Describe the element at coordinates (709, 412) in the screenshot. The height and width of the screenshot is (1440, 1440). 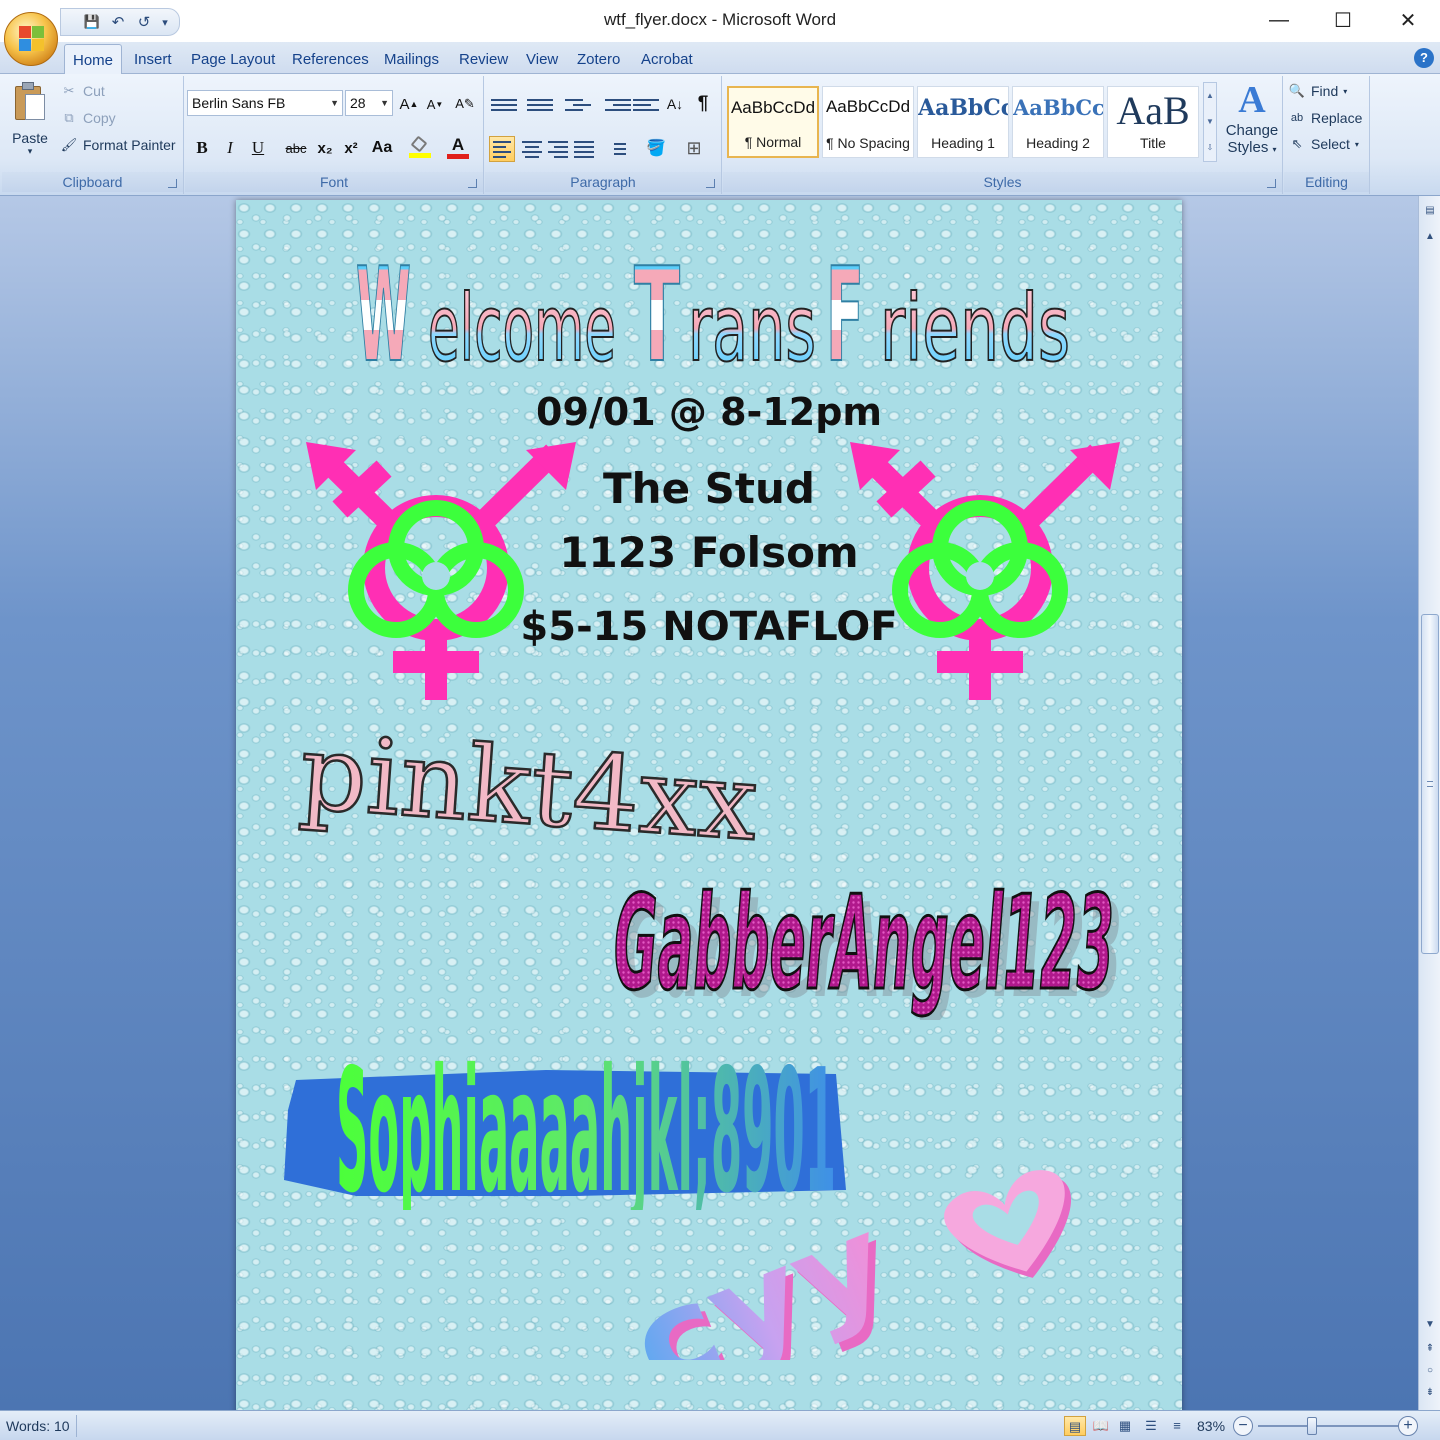
I see `event-date: 09/01 @ 8-12pm` at that location.